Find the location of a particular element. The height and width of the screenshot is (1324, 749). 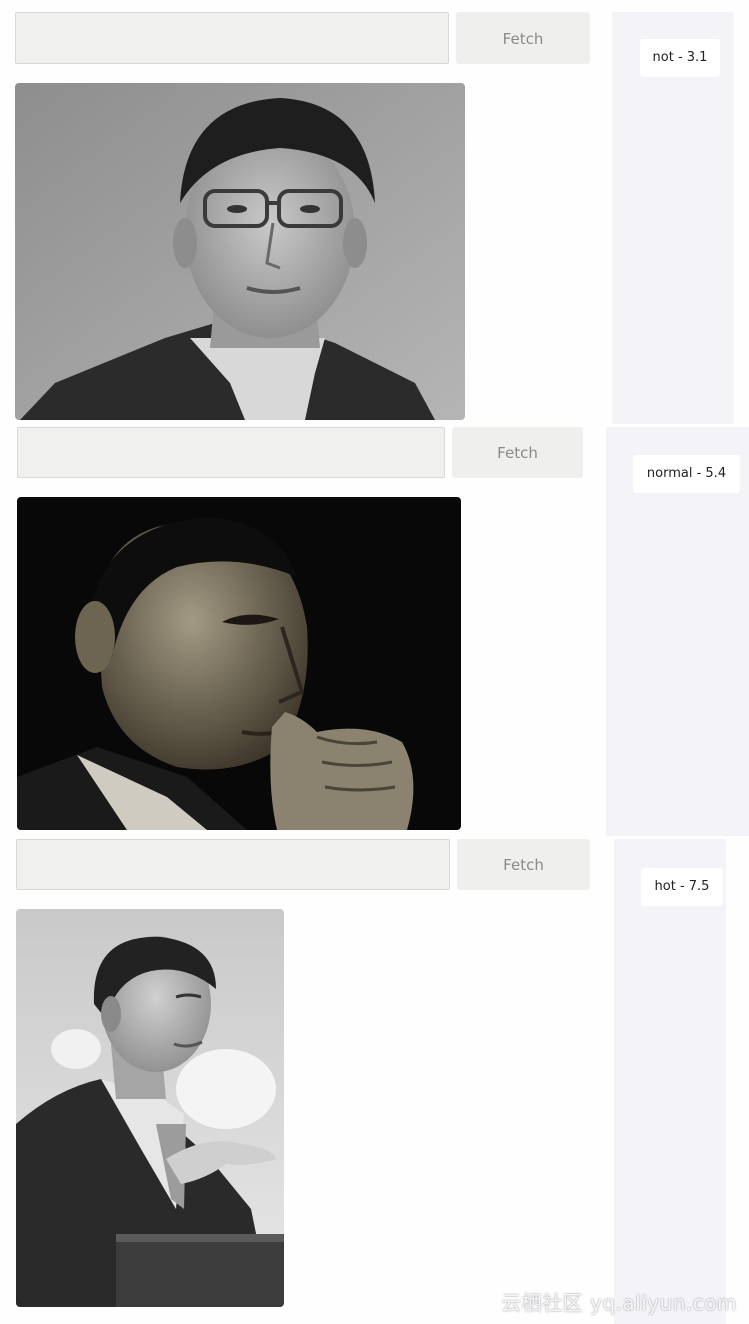

result-badge: not - 3.1 is located at coordinates (680, 58).